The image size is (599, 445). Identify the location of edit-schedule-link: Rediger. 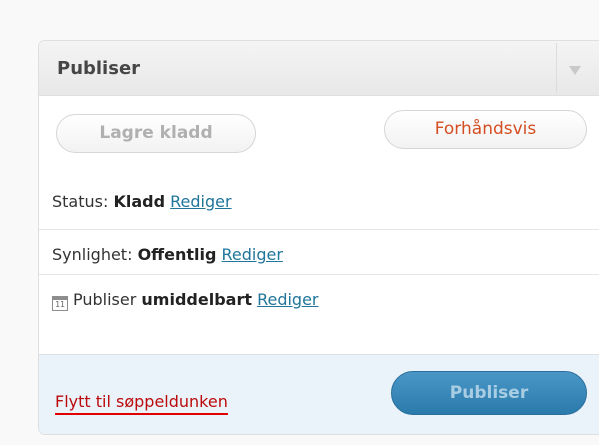
(287, 299).